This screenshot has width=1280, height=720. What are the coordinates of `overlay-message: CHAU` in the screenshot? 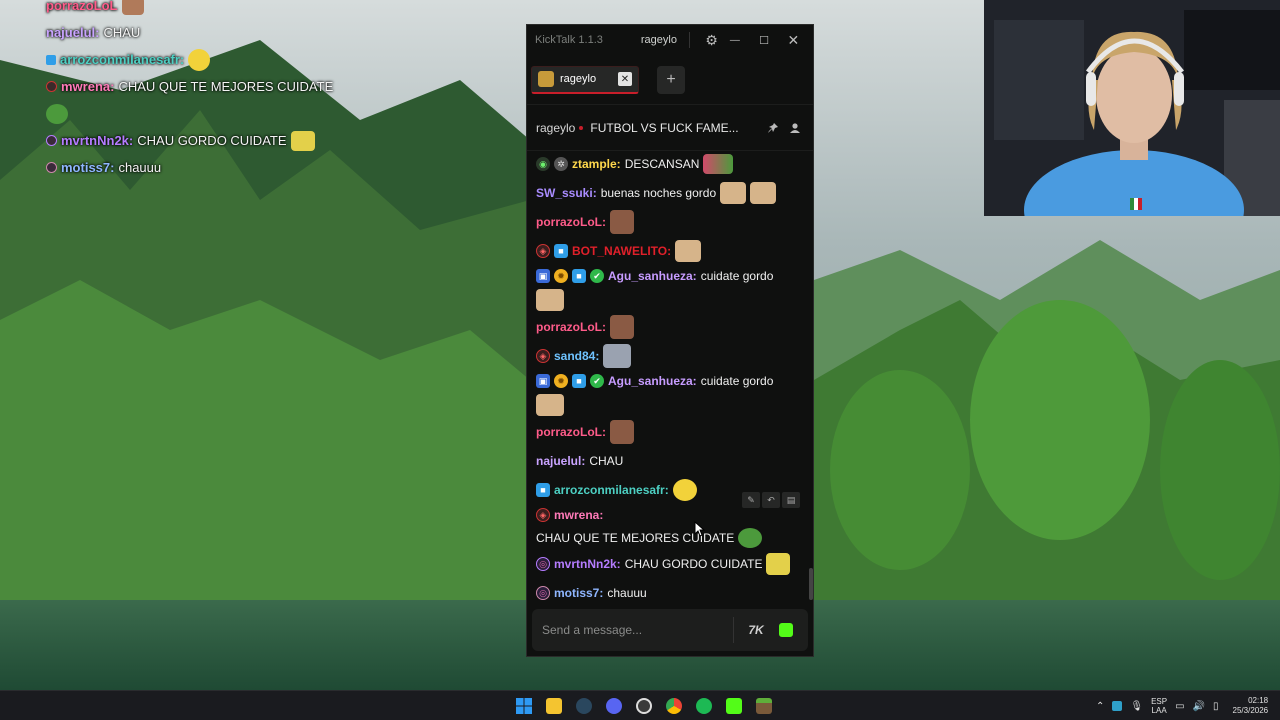 It's located at (122, 32).